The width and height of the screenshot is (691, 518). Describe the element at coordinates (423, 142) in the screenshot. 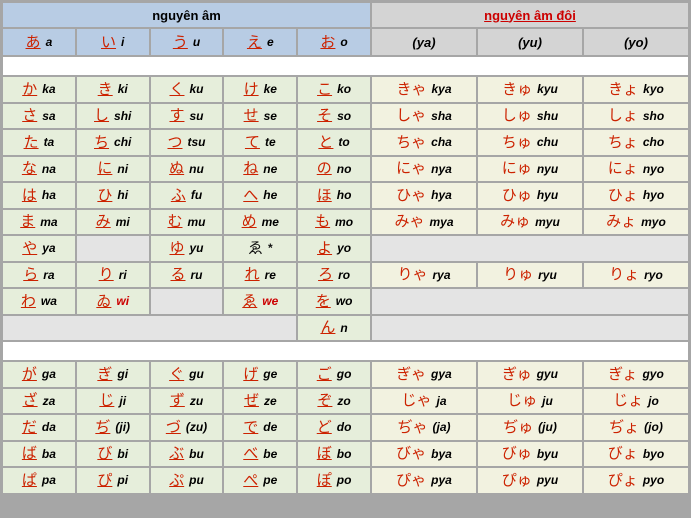

I see `kana-cell-cha: ちゃ cha` at that location.